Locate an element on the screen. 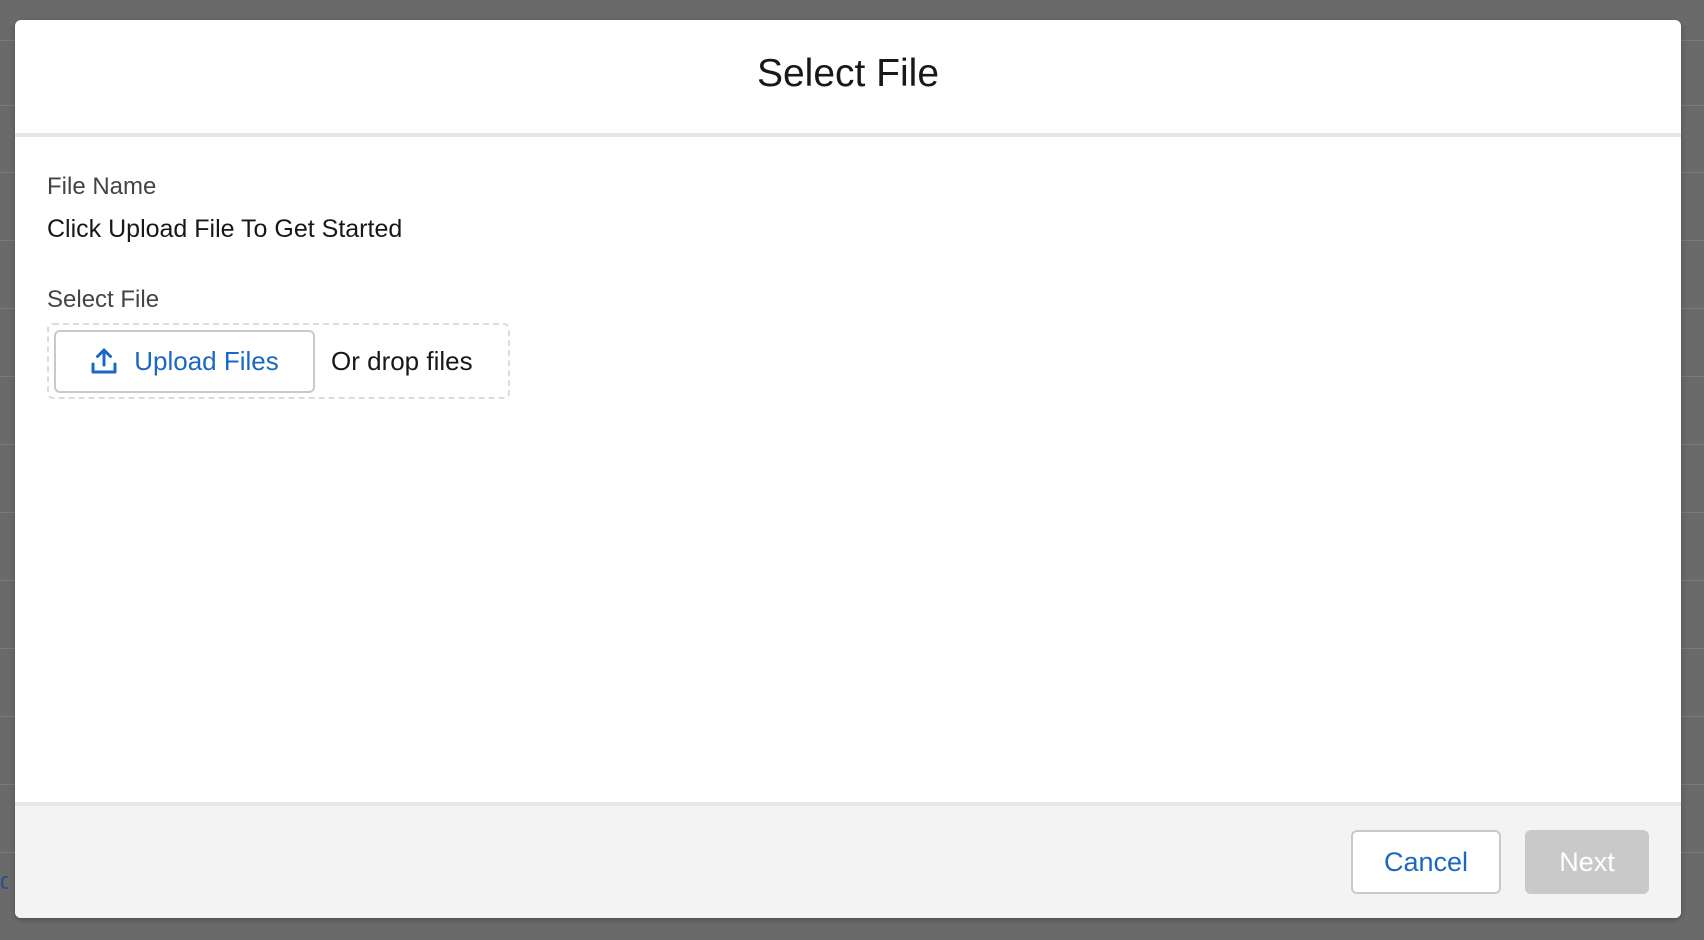 The height and width of the screenshot is (940, 1704). next-button: Next is located at coordinates (1587, 862).